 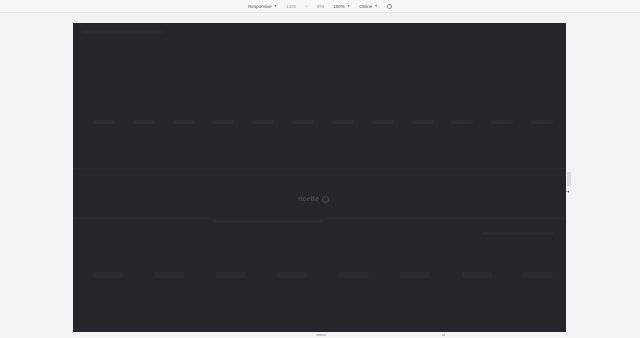 What do you see at coordinates (443, 335) in the screenshot?
I see `corner-resize-handle` at bounding box center [443, 335].